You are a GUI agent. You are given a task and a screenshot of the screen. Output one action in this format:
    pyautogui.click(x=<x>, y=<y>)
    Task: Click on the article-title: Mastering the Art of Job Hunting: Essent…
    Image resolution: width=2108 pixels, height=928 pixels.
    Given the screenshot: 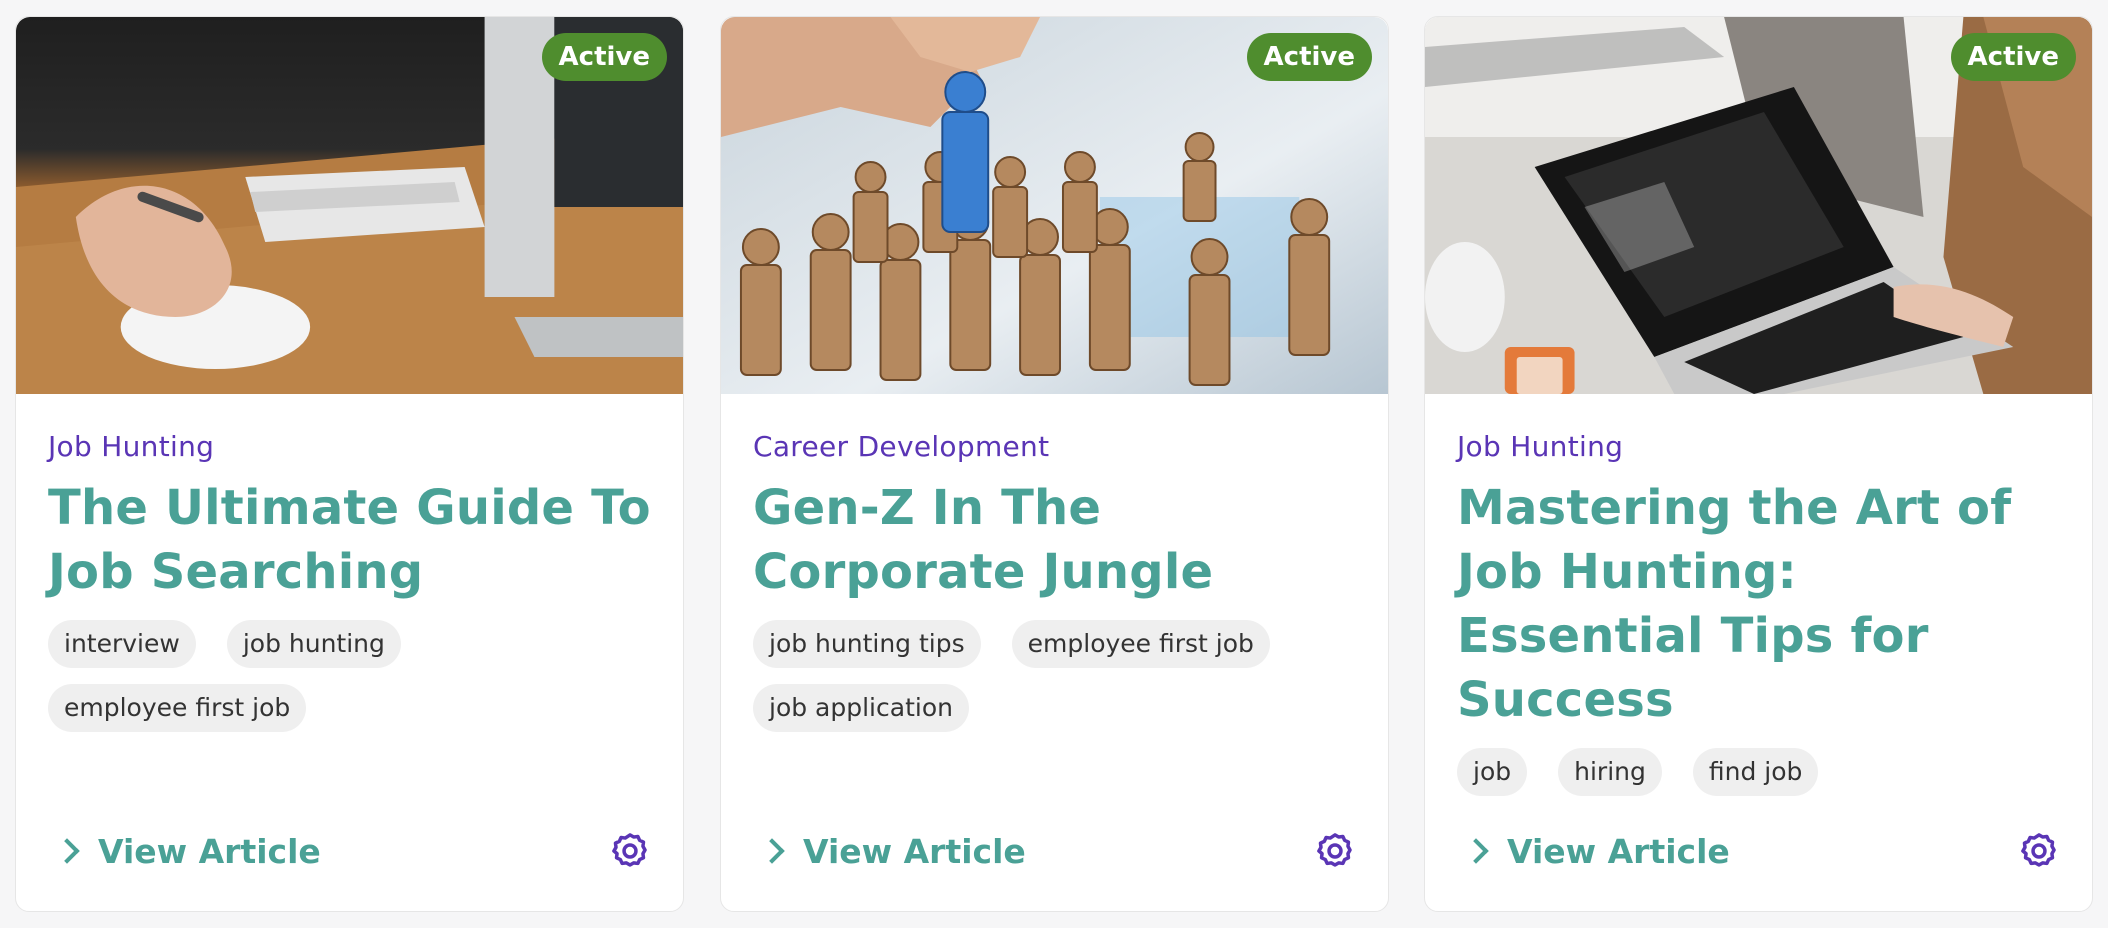 What is the action you would take?
    pyautogui.click(x=1758, y=604)
    